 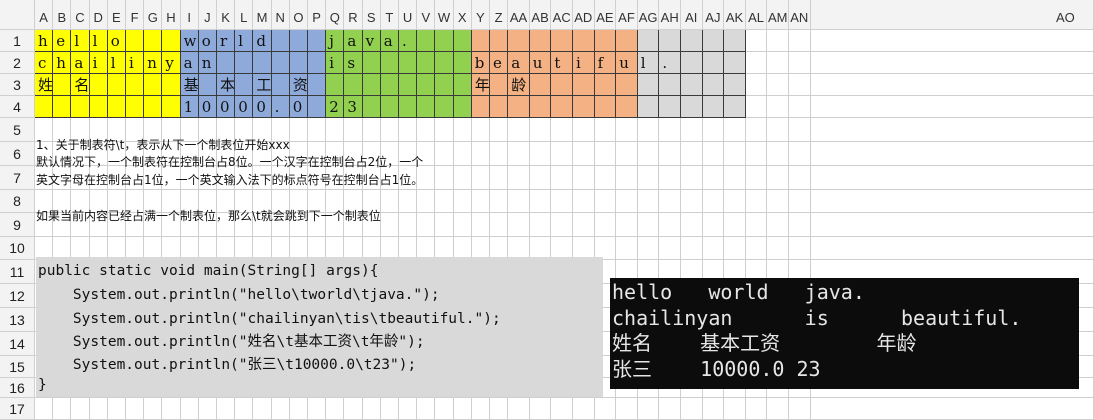 What do you see at coordinates (17, 388) in the screenshot?
I see `row-header-16: 16` at bounding box center [17, 388].